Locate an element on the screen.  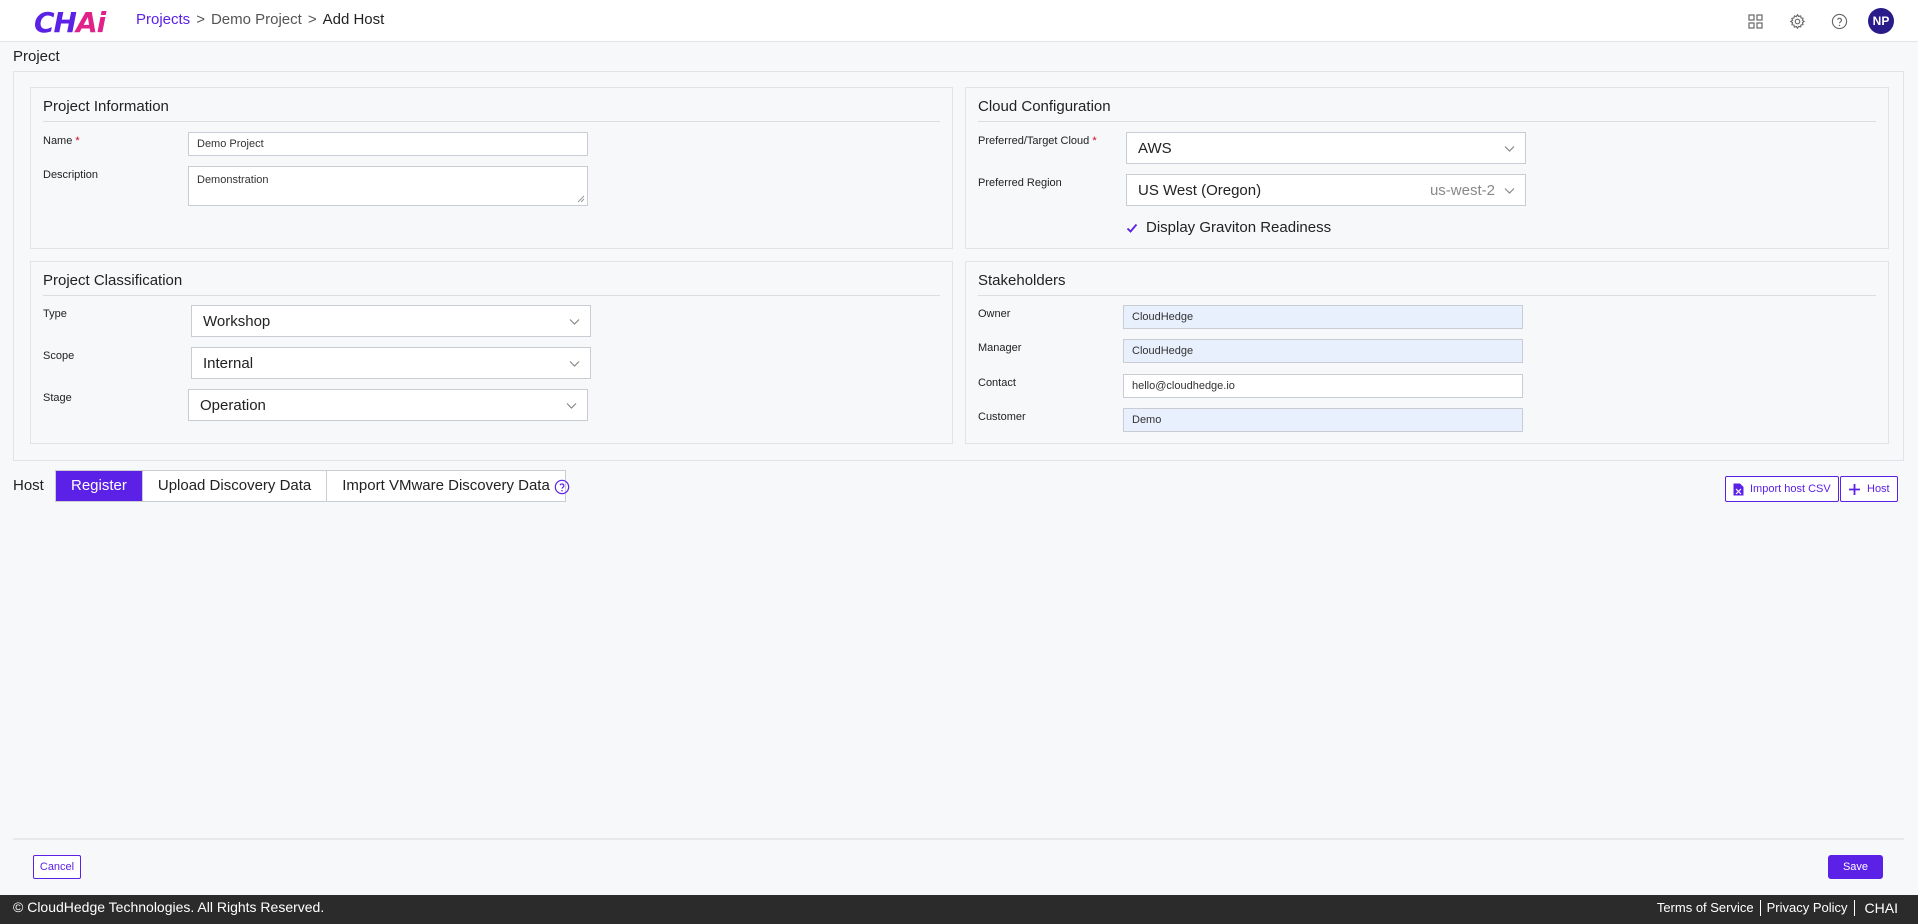
save-button: Save is located at coordinates (1855, 867).